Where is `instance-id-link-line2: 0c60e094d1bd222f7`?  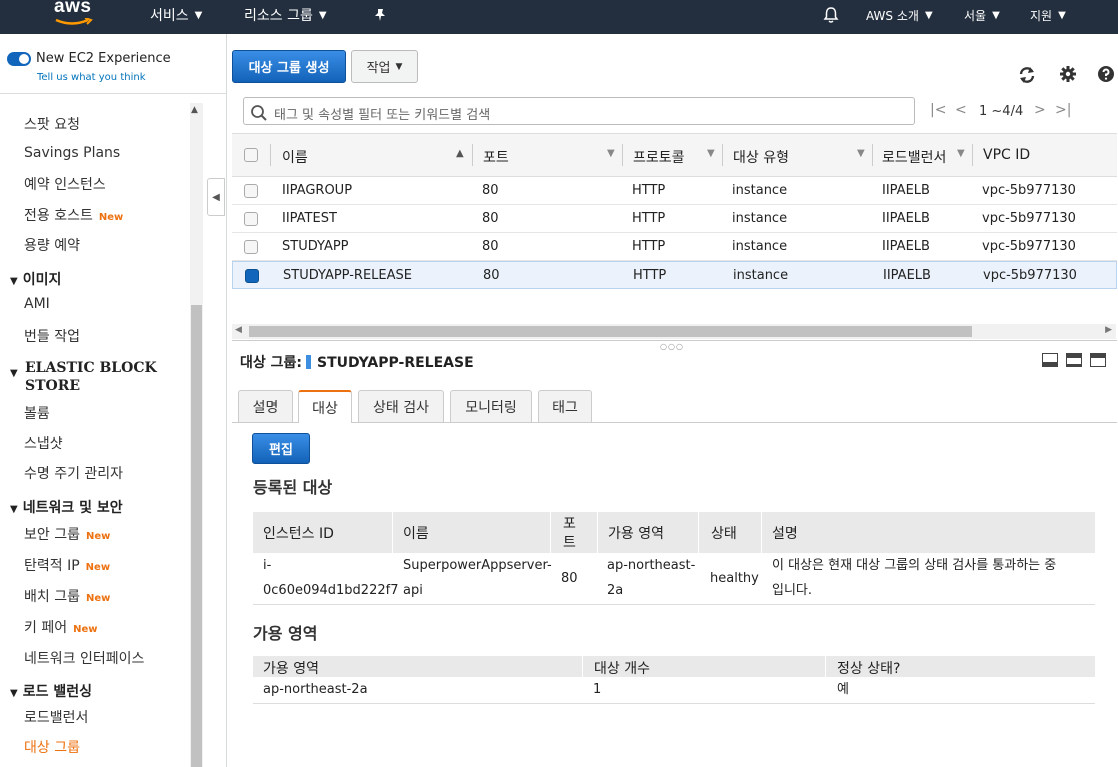 instance-id-link-line2: 0c60e094d1bd222f7 is located at coordinates (330, 590).